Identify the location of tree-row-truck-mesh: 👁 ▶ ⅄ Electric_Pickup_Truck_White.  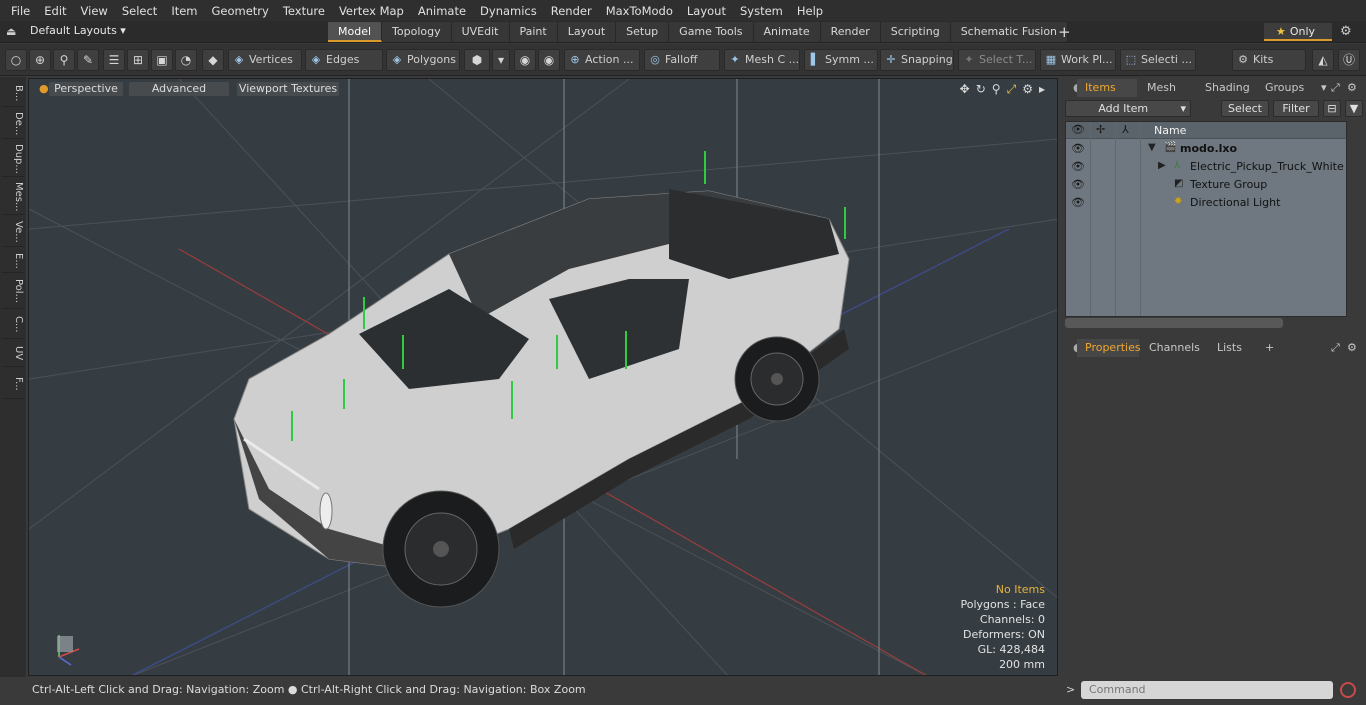
(1206, 167).